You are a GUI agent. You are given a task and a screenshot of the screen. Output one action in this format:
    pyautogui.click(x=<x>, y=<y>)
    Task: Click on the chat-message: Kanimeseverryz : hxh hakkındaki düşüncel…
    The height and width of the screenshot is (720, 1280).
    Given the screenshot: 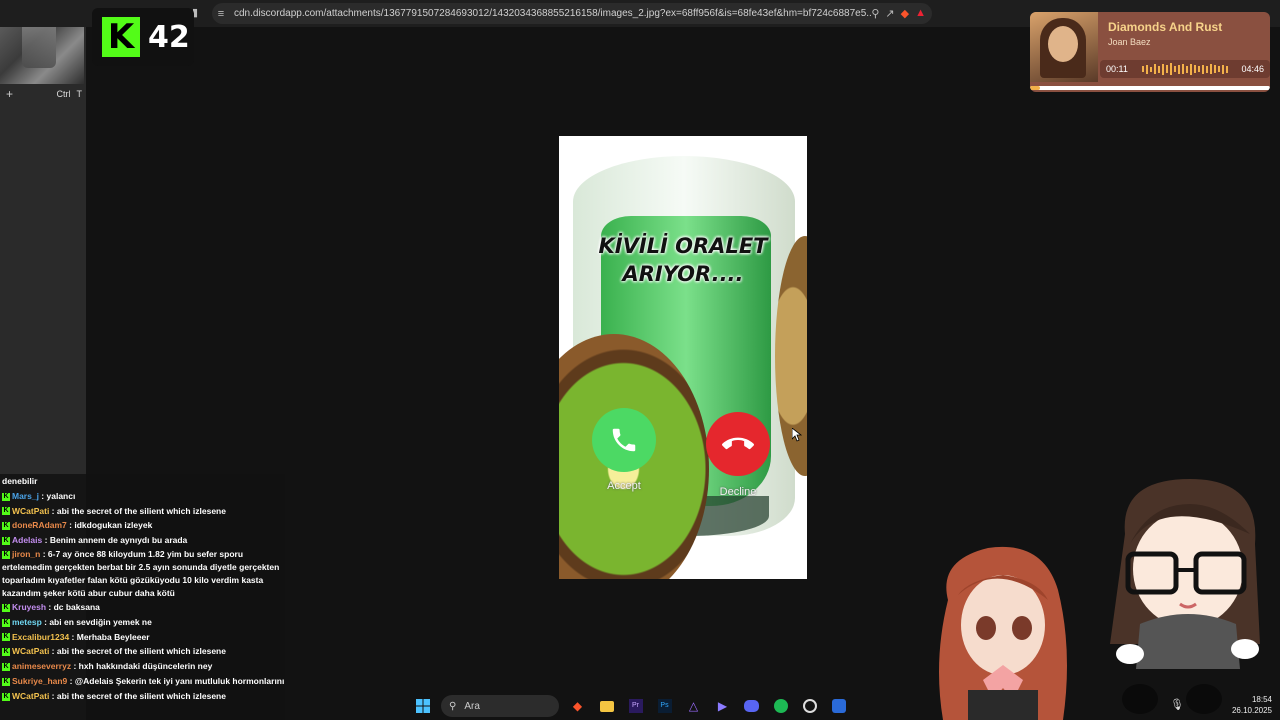 What is the action you would take?
    pyautogui.click(x=143, y=666)
    